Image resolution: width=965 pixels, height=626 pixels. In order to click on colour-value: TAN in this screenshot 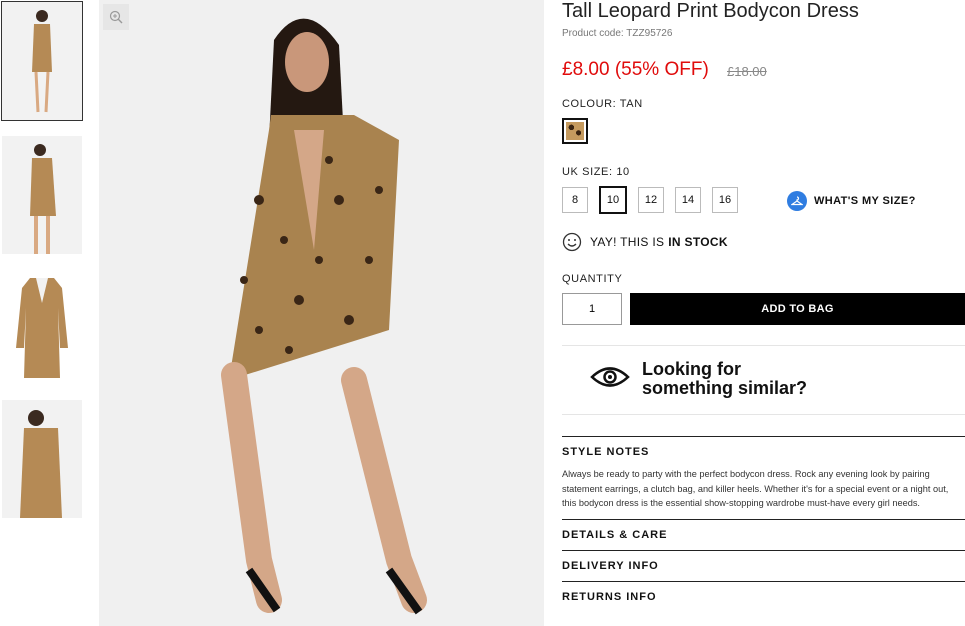, I will do `click(631, 104)`.